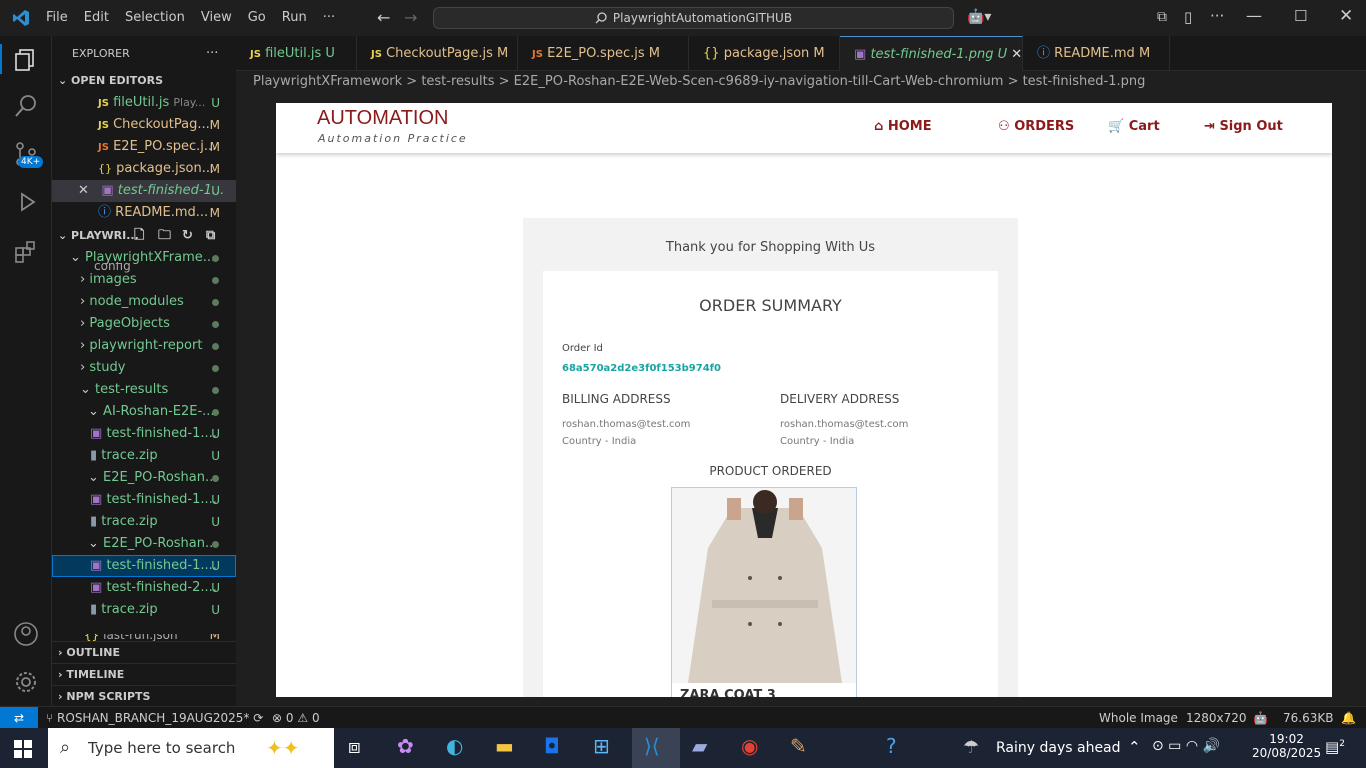 The height and width of the screenshot is (768, 1366). Describe the element at coordinates (144, 346) in the screenshot. I see `tree-folder-item: › playwright-report` at that location.